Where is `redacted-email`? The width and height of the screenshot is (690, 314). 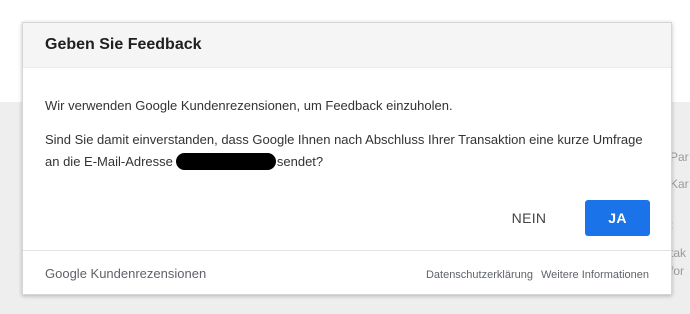
redacted-email is located at coordinates (225, 161).